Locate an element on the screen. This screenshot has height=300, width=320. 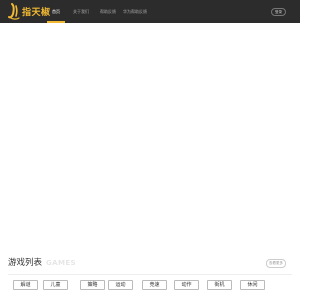
category-action: 动作 is located at coordinates (186, 285).